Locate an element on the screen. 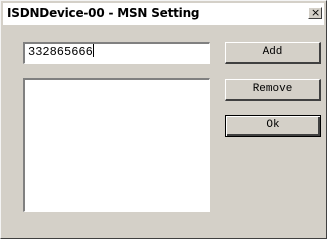  close-button: × is located at coordinates (315, 12).